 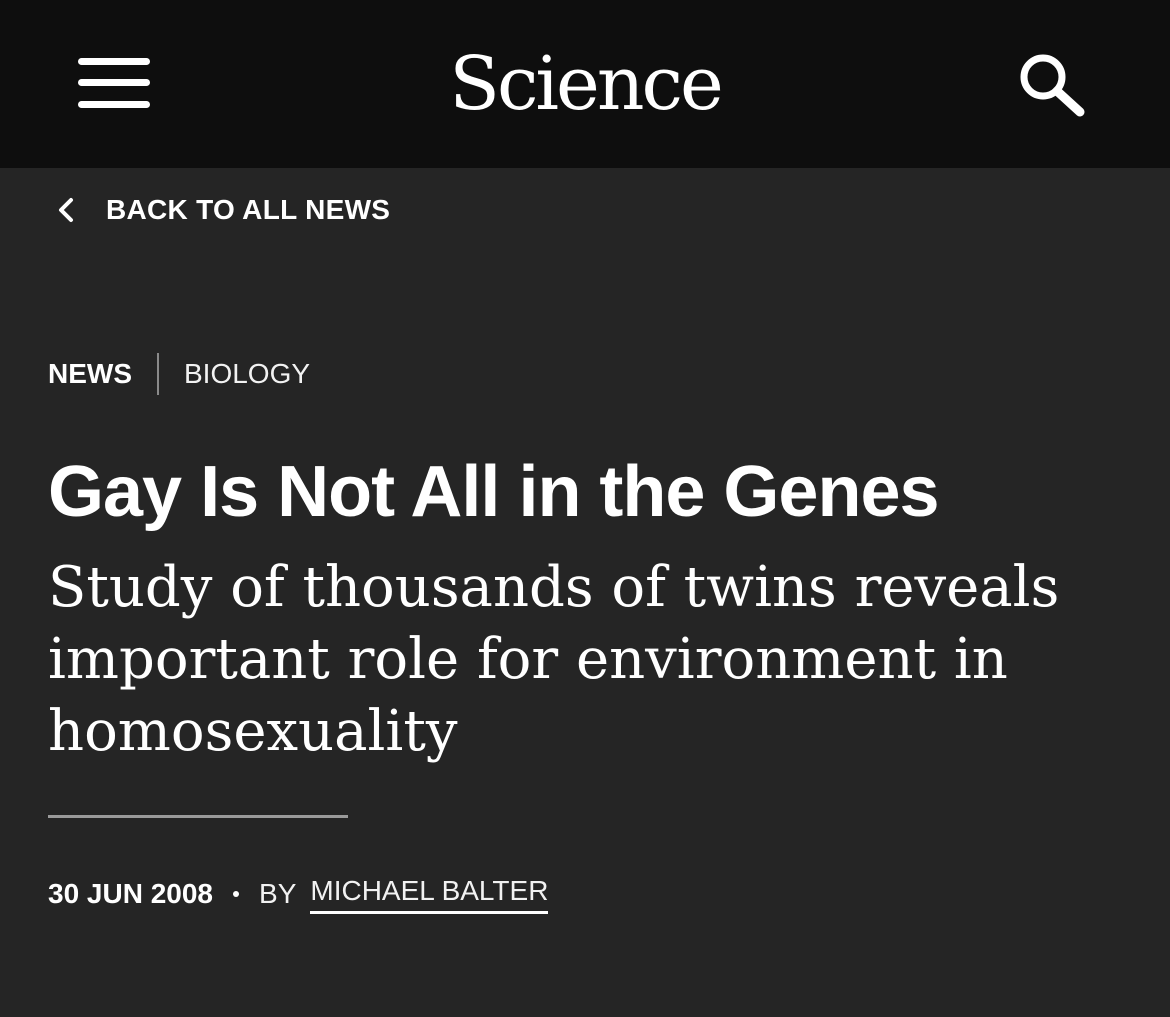 What do you see at coordinates (179, 374) in the screenshot?
I see `article-tags: NEWS BIOLOGY` at bounding box center [179, 374].